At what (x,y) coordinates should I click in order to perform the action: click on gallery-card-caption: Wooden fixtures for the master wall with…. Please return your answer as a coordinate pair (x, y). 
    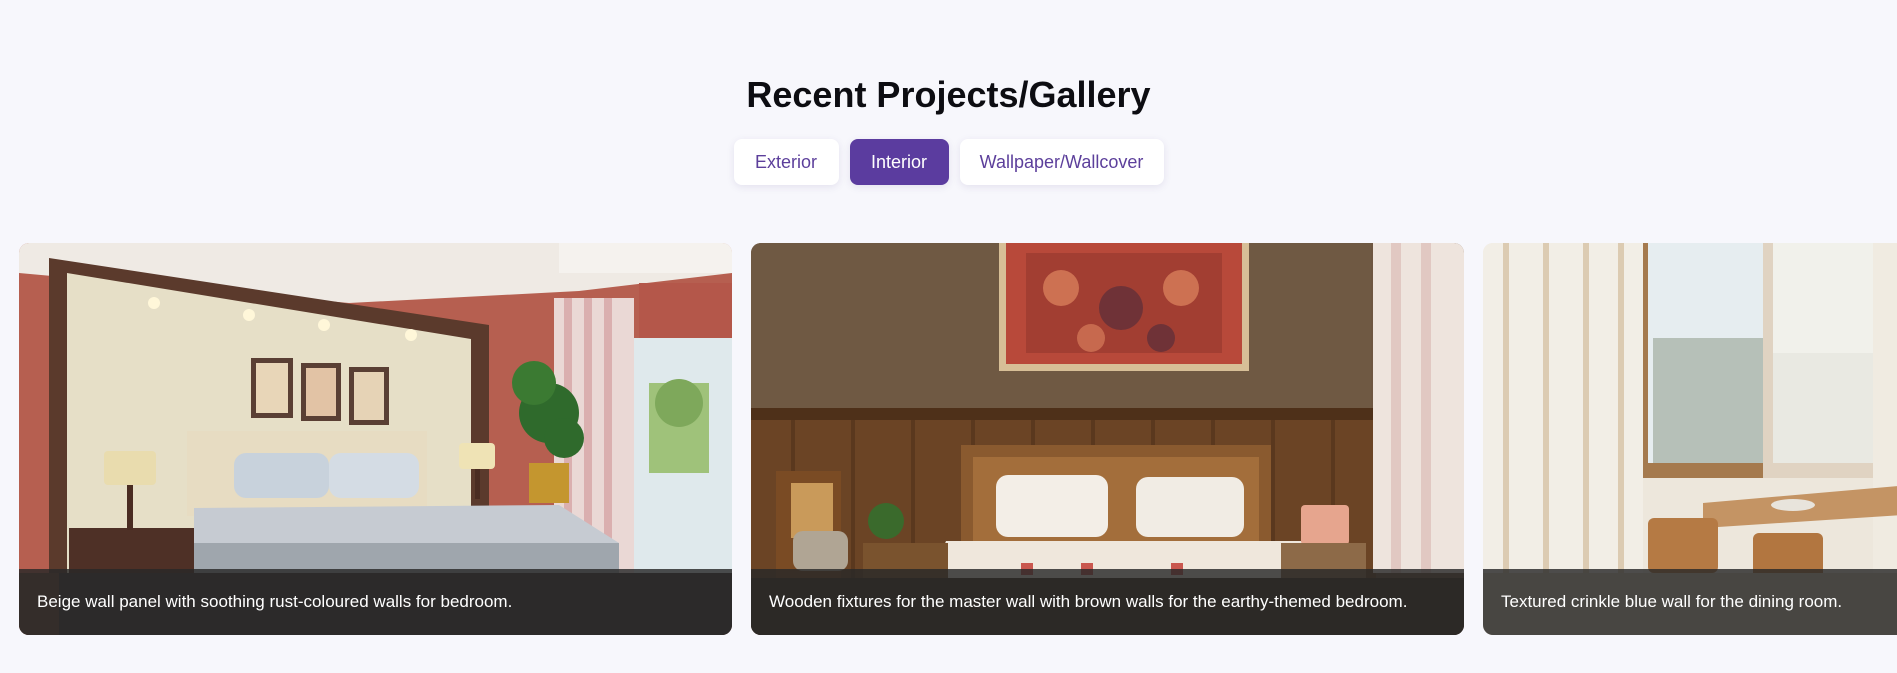
    Looking at the image, I should click on (1107, 602).